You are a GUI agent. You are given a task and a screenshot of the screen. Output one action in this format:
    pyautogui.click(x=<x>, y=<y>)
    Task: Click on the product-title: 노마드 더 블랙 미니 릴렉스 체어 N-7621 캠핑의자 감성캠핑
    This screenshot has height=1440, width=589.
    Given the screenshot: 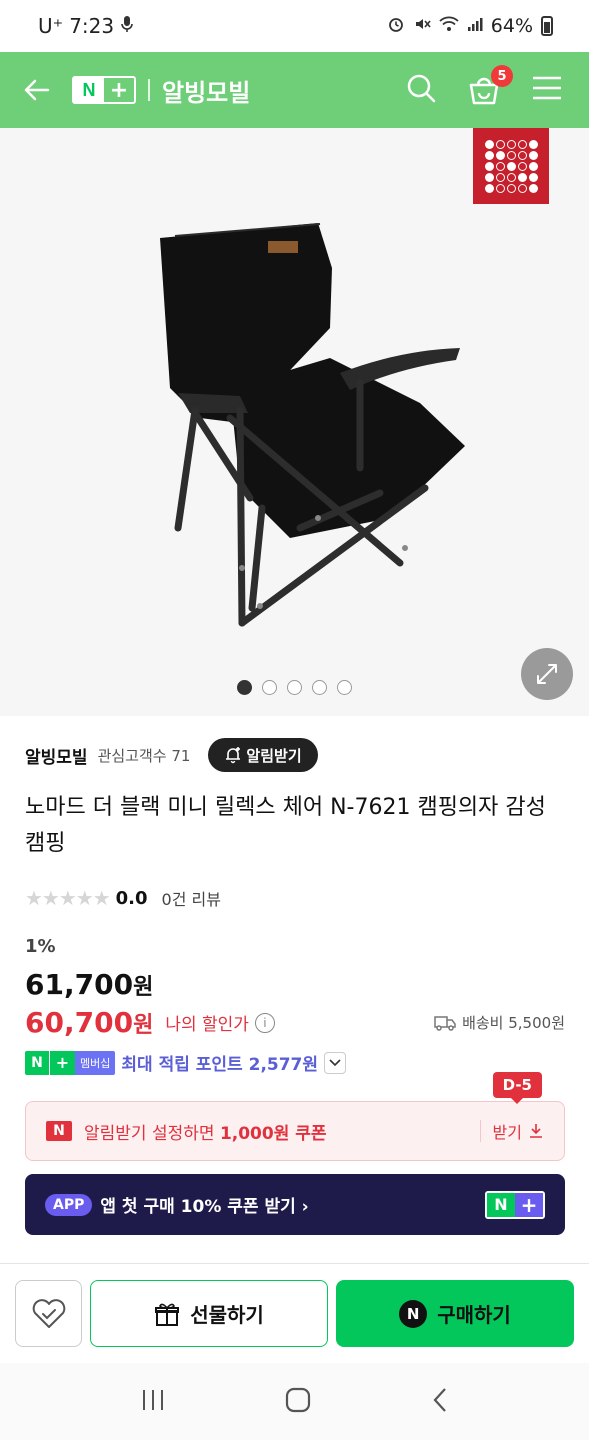 What is the action you would take?
    pyautogui.click(x=285, y=825)
    